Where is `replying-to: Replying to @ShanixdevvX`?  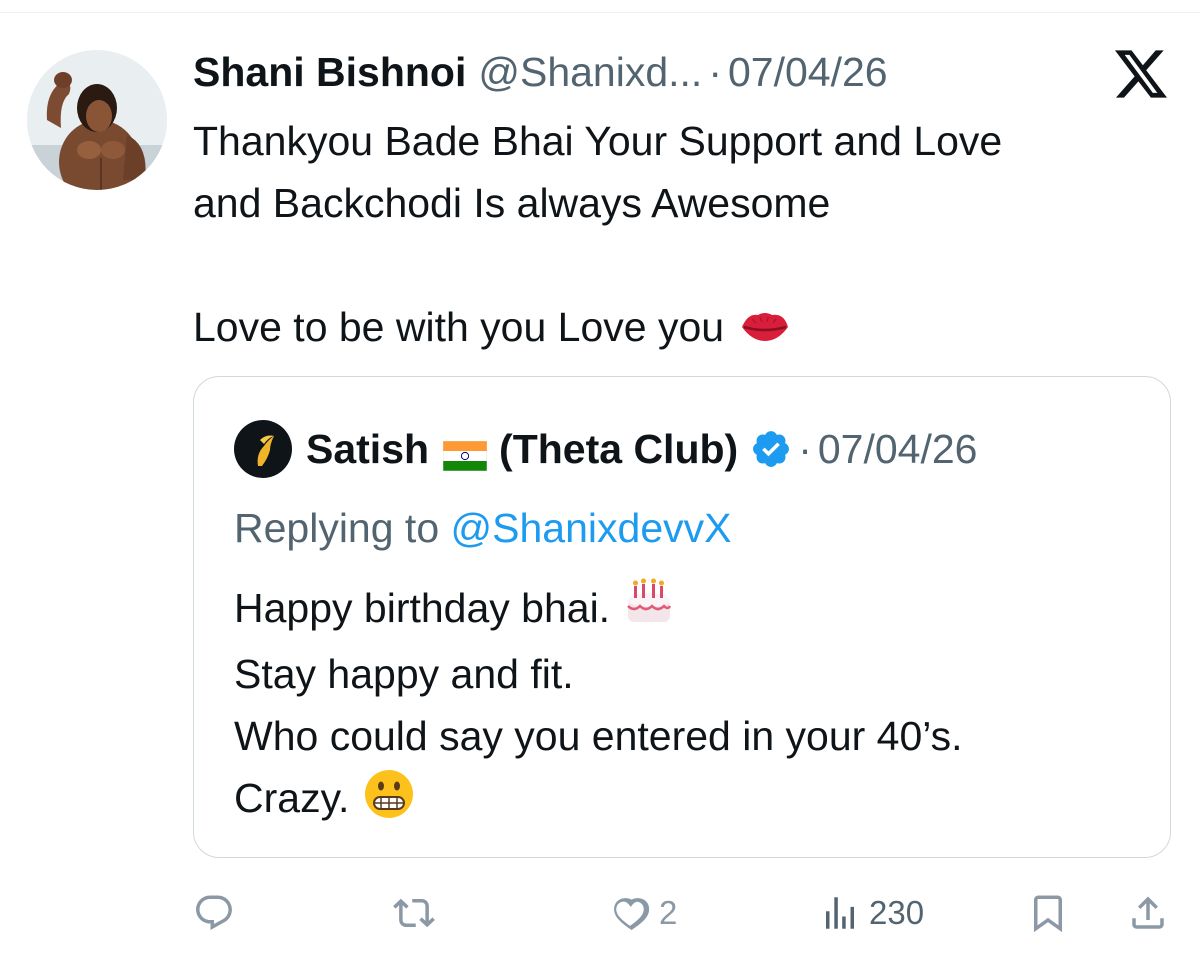
replying-to: Replying to @ShanixdevvX is located at coordinates (482, 528).